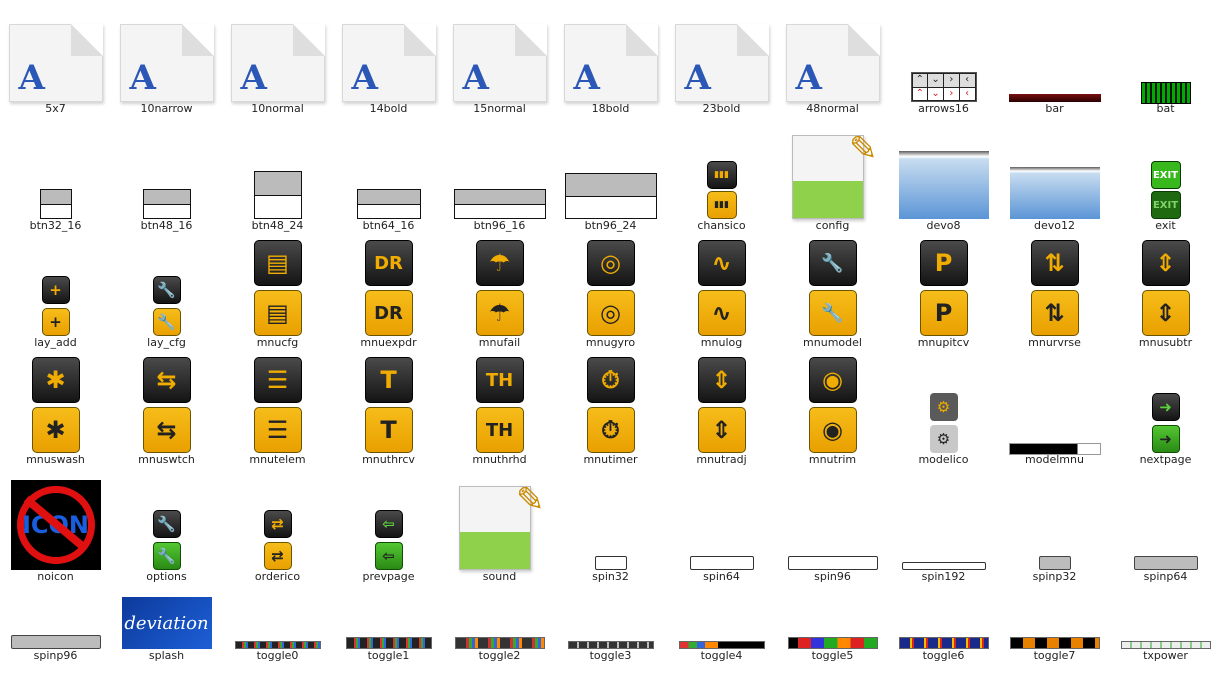 The image size is (1224, 690). Describe the element at coordinates (721, 288) in the screenshot. I see `mnulog-icon: ∿ ∿` at that location.